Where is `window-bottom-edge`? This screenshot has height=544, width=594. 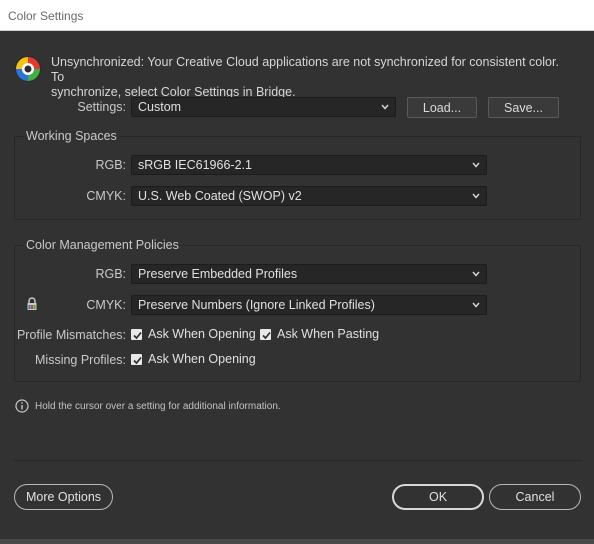
window-bottom-edge is located at coordinates (297, 541).